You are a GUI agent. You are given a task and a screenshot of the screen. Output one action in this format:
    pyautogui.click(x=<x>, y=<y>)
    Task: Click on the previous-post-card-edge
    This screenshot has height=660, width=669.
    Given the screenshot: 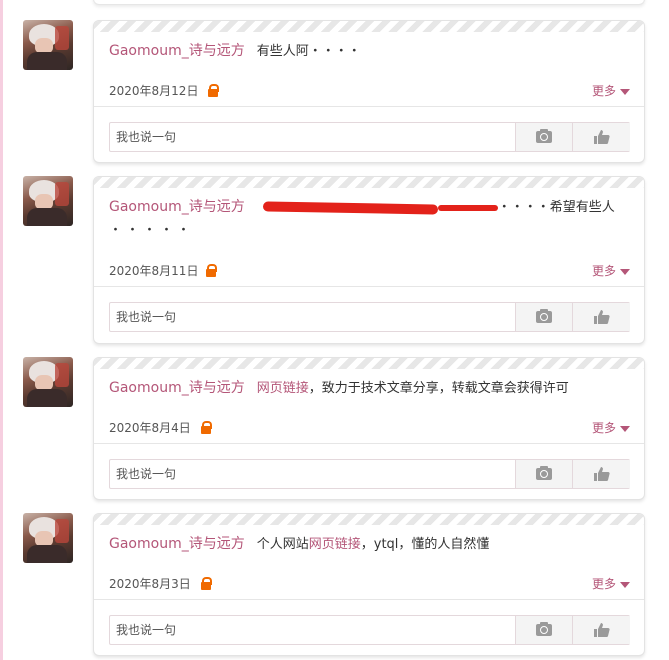 What is the action you would take?
    pyautogui.click(x=369, y=2)
    